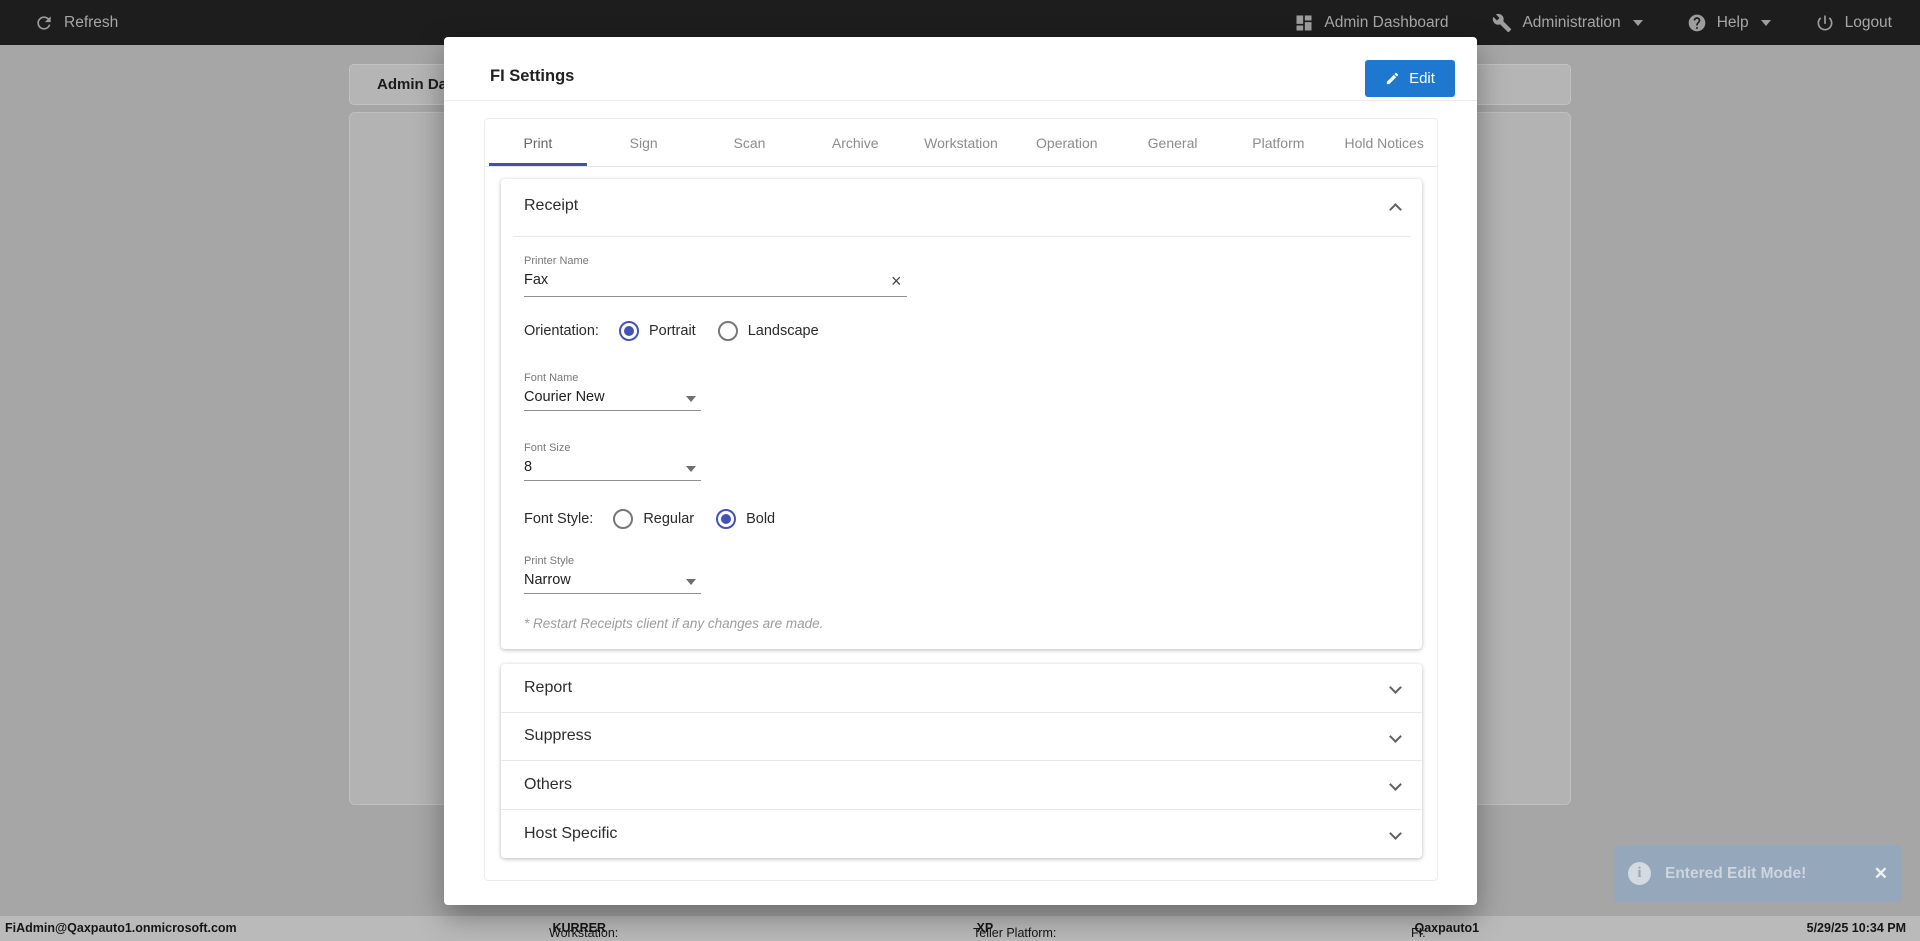  I want to click on status-teller-platform: Teller Platform: XP, so click(1015, 930).